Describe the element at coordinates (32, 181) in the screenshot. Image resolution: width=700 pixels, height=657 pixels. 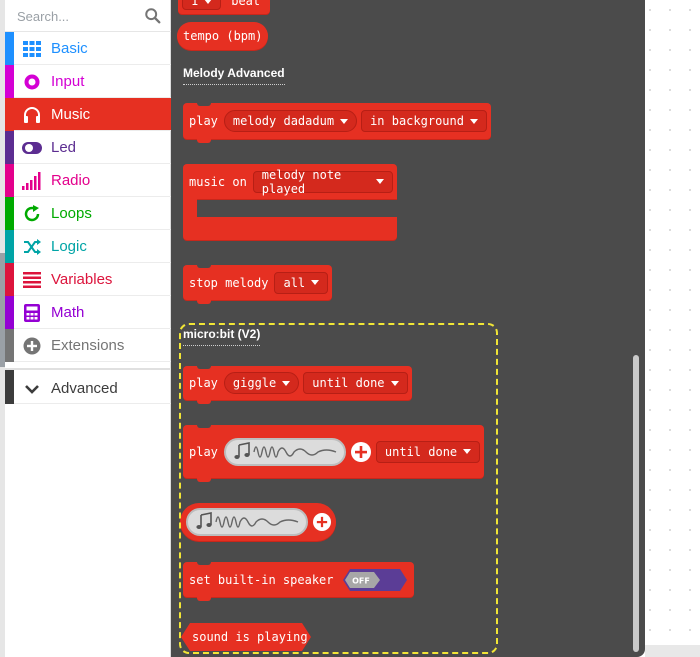
I see `signal-bars-icon` at that location.